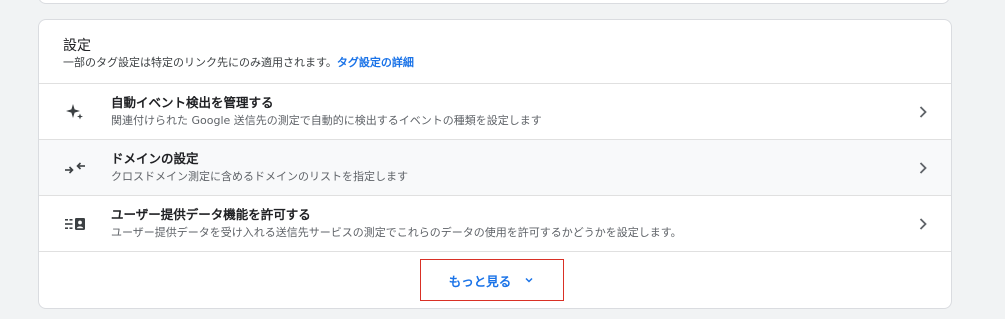 This screenshot has width=1005, height=319. What do you see at coordinates (77, 46) in the screenshot?
I see `settings-title: 設定` at bounding box center [77, 46].